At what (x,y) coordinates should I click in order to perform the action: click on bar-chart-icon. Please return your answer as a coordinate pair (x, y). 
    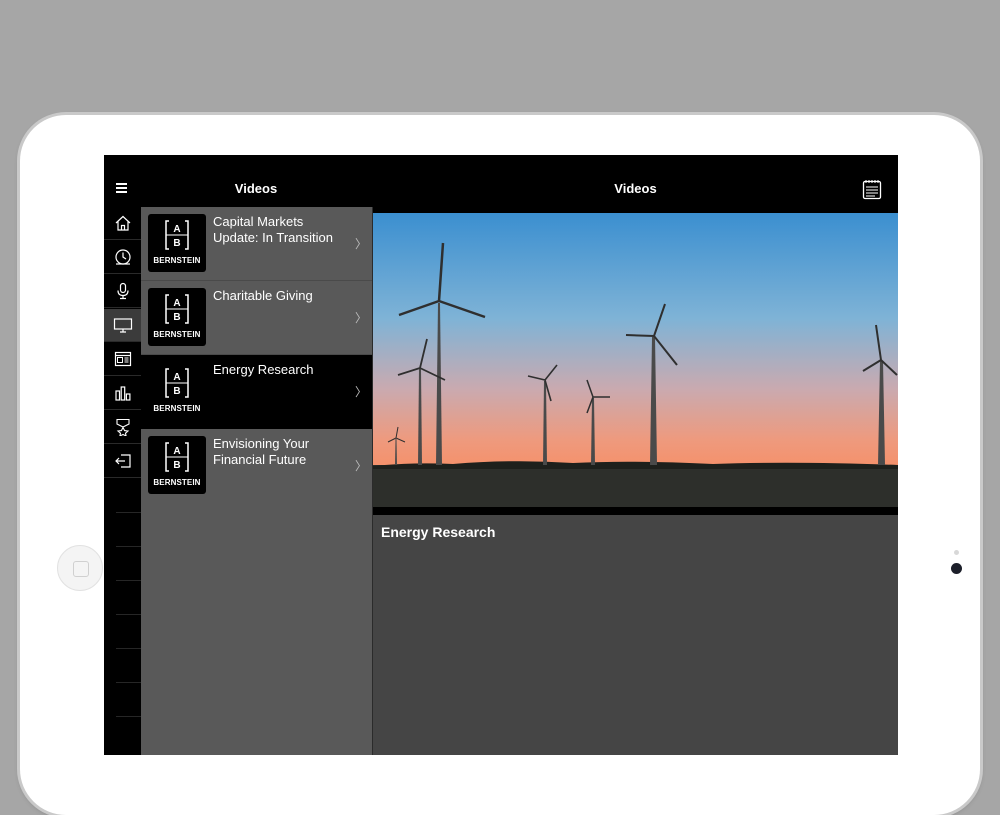
    Looking at the image, I should click on (122, 393).